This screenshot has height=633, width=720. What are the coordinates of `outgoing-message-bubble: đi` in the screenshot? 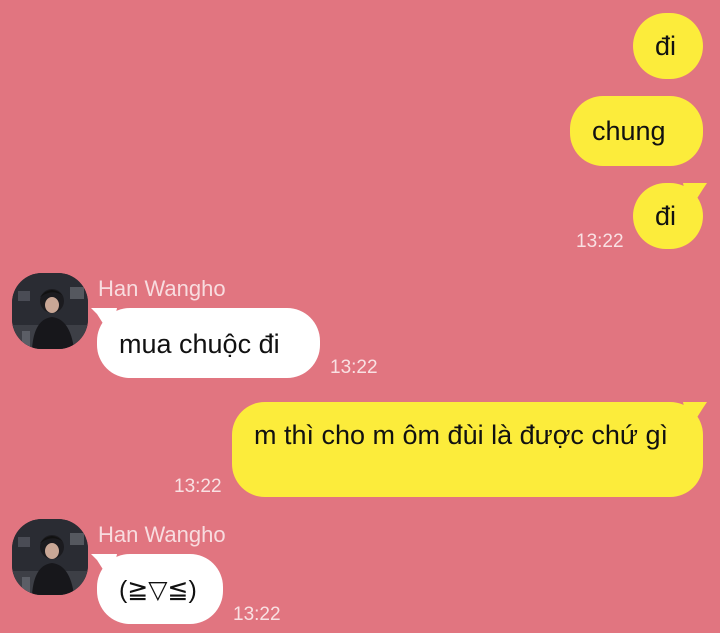 It's located at (668, 46).